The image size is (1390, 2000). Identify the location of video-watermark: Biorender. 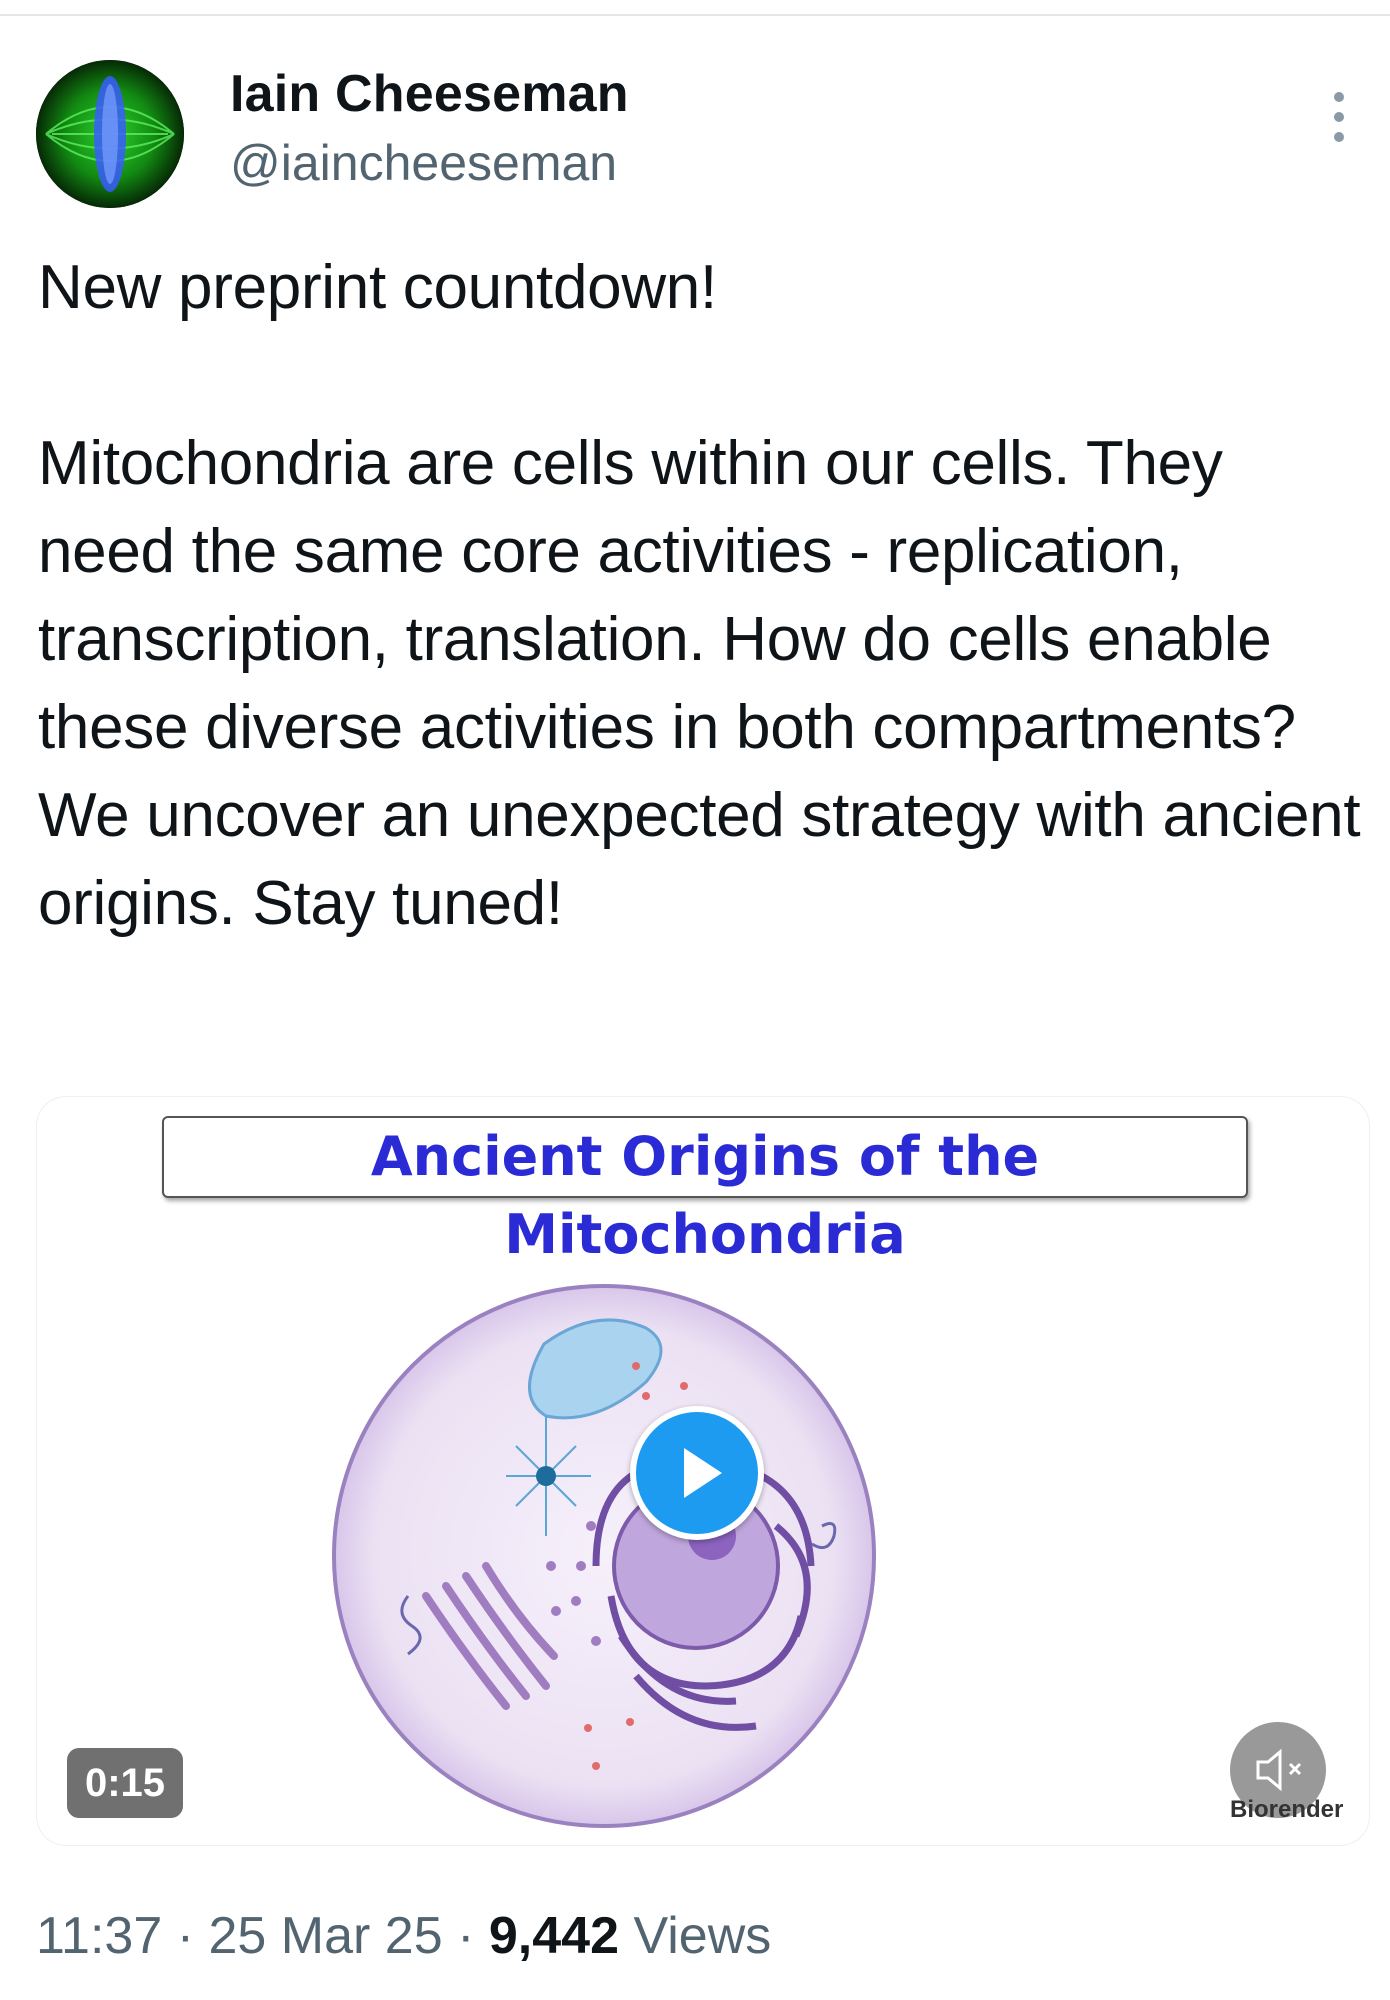
(1287, 1809).